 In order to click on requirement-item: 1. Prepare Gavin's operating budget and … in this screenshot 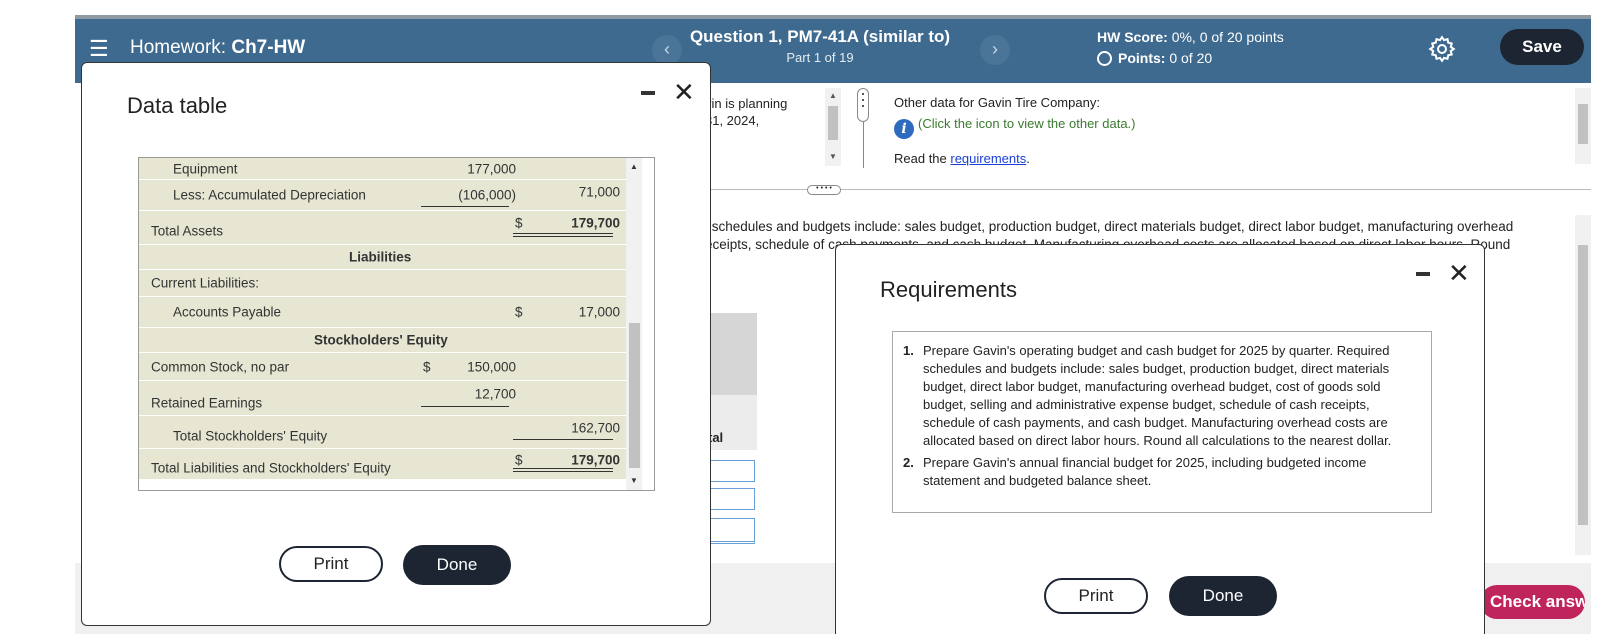, I will do `click(1162, 396)`.